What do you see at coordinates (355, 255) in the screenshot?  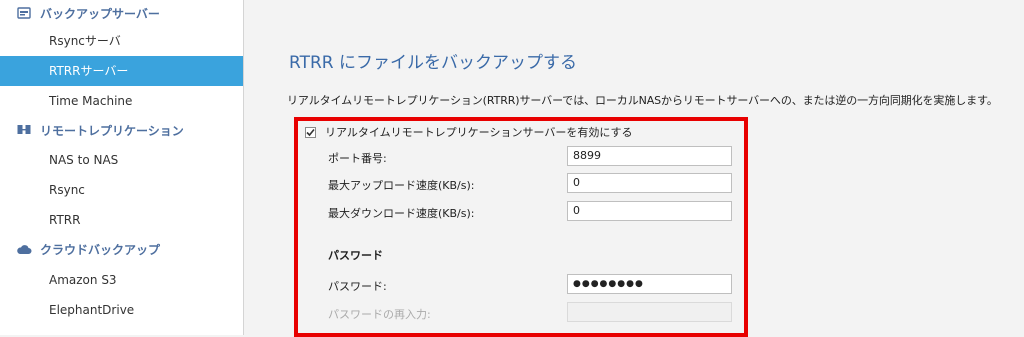 I see `password-section-heading: パスワード` at bounding box center [355, 255].